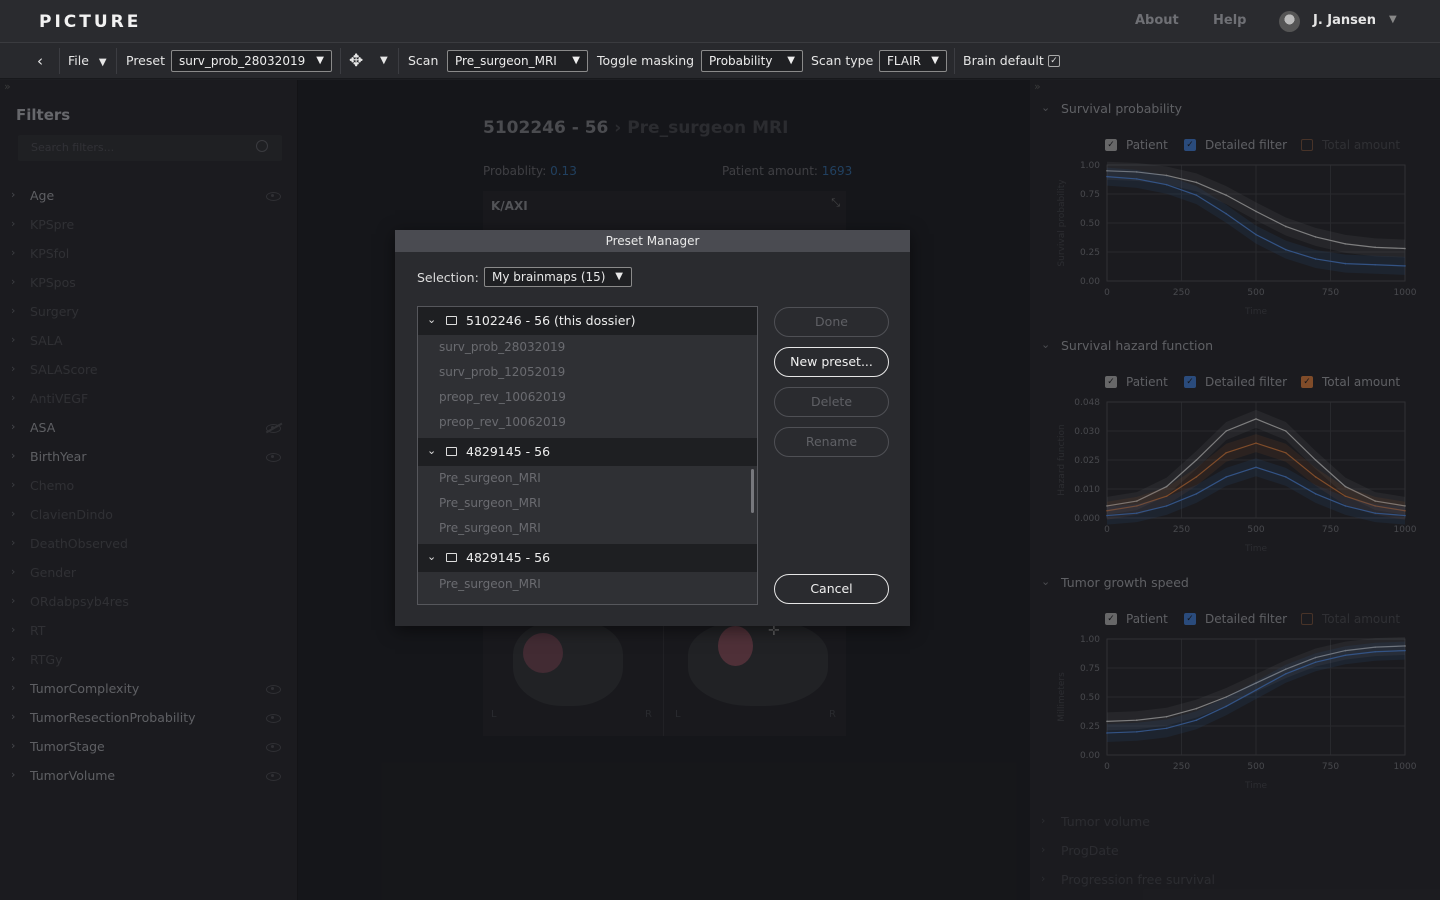  Describe the element at coordinates (842, 60) in the screenshot. I see `scan-type-label: Scan type` at that location.